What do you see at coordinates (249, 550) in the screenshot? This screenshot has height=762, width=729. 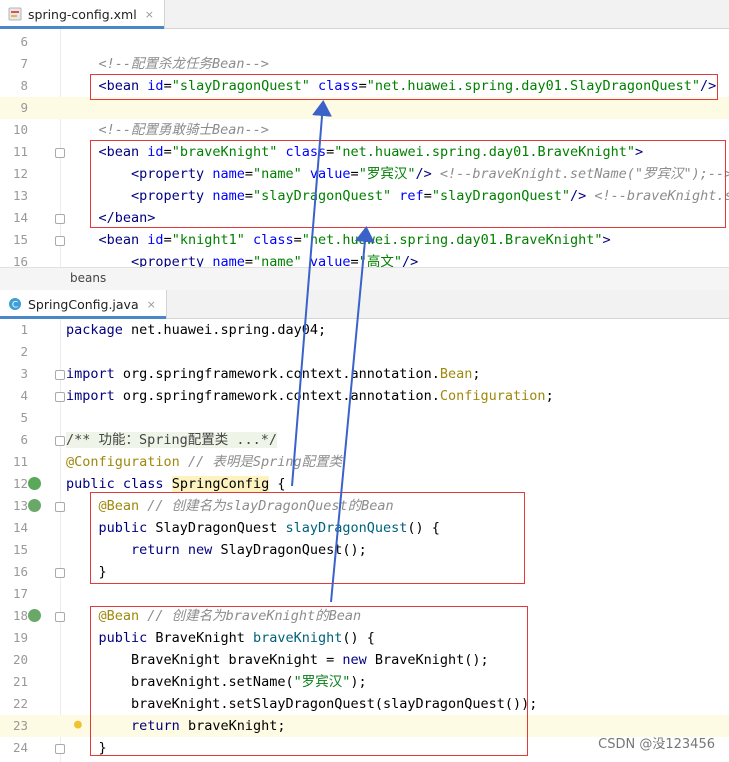 I see `code-text: return new SlayDragonQuest();` at bounding box center [249, 550].